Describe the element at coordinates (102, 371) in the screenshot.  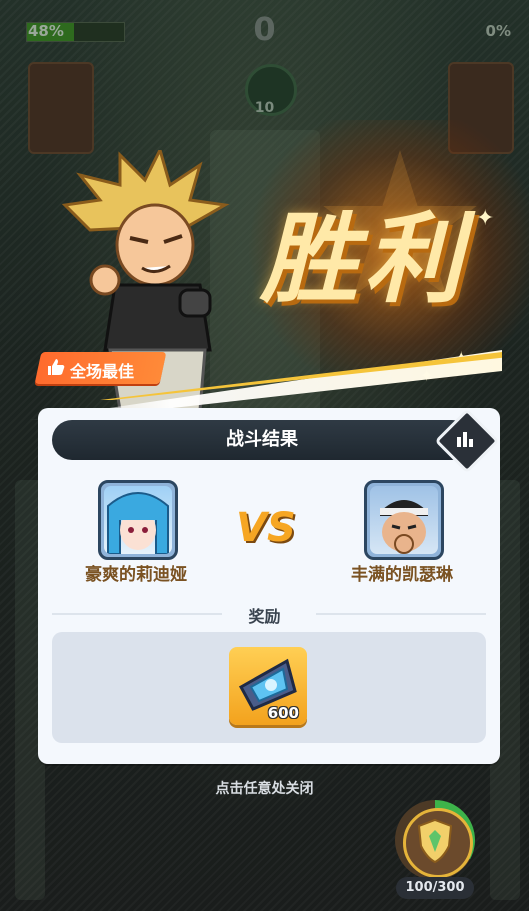
I see `mvp-badge-label: 全场最佳` at that location.